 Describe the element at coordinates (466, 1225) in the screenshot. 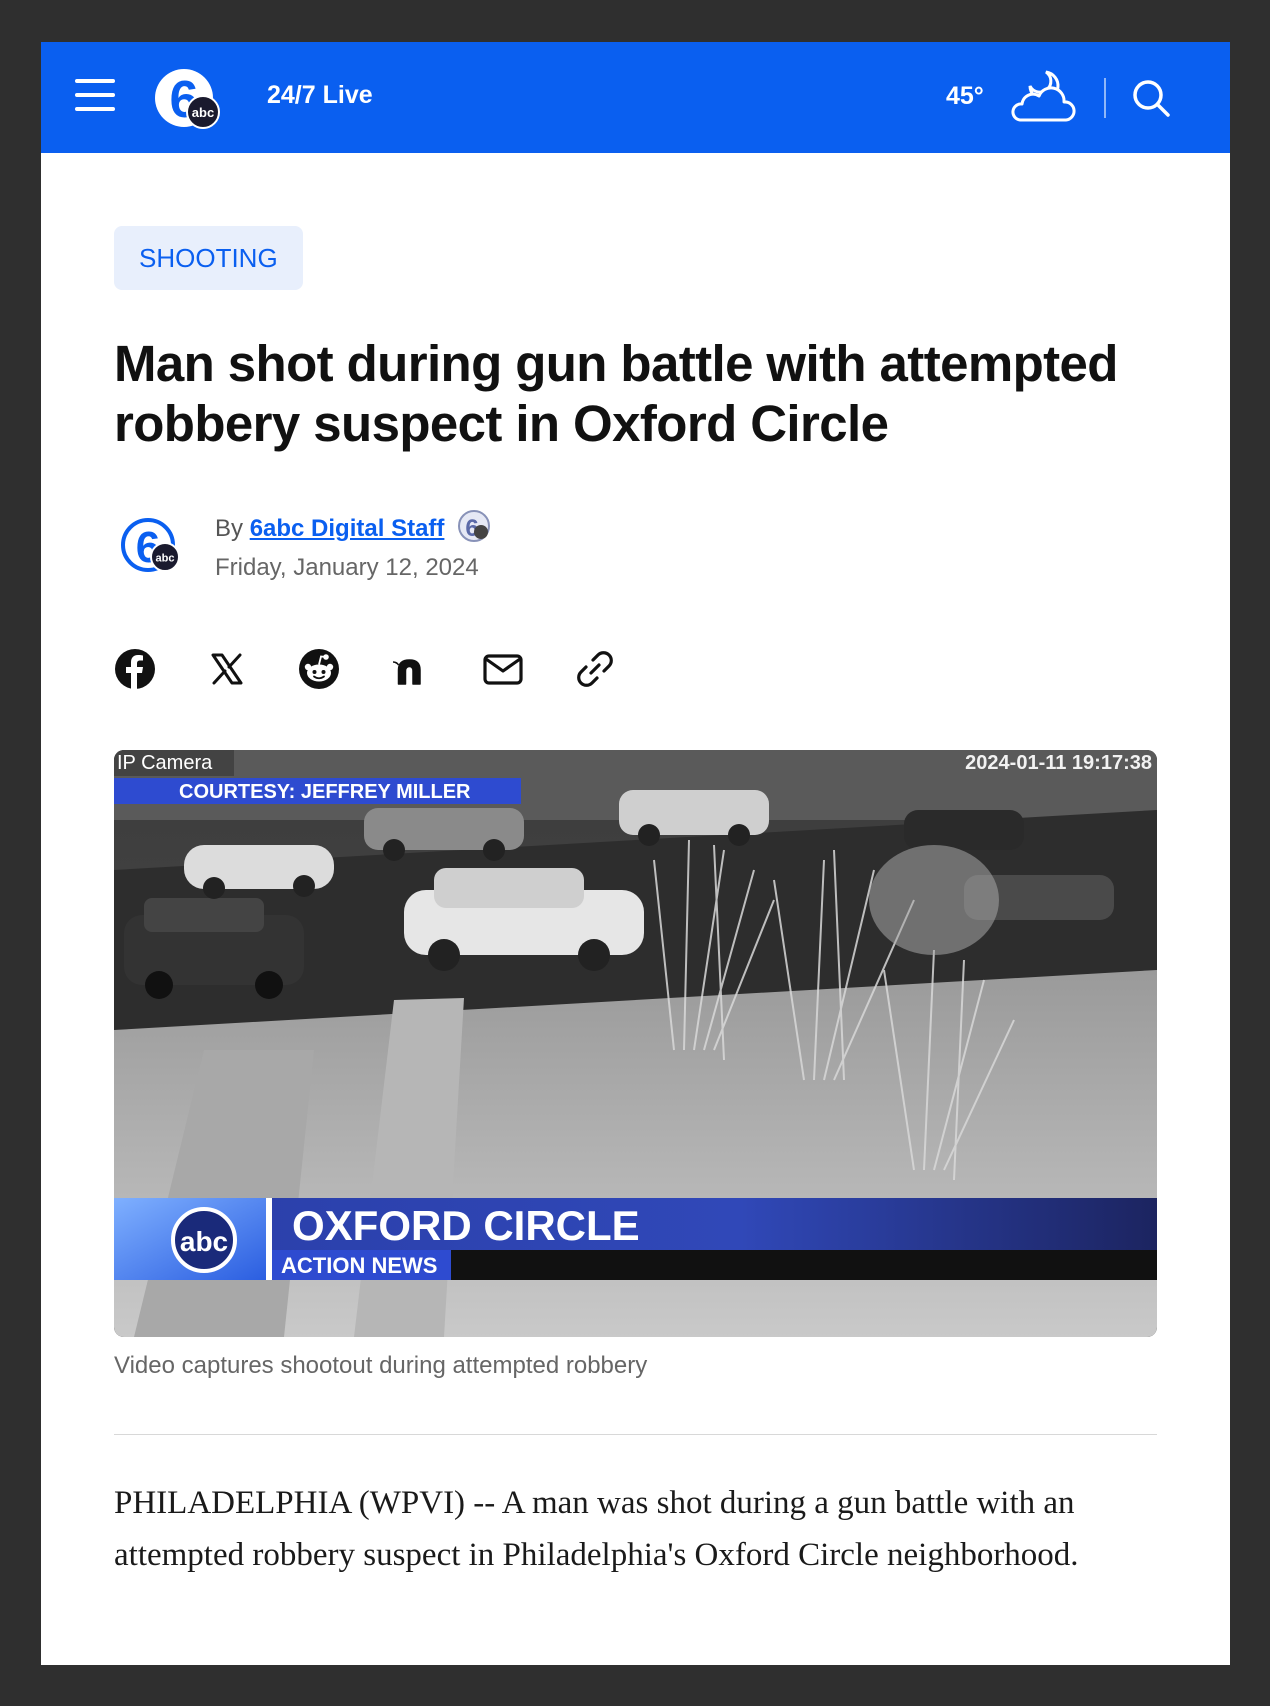

I see `location-banner: OXFORD CIRCLE` at that location.